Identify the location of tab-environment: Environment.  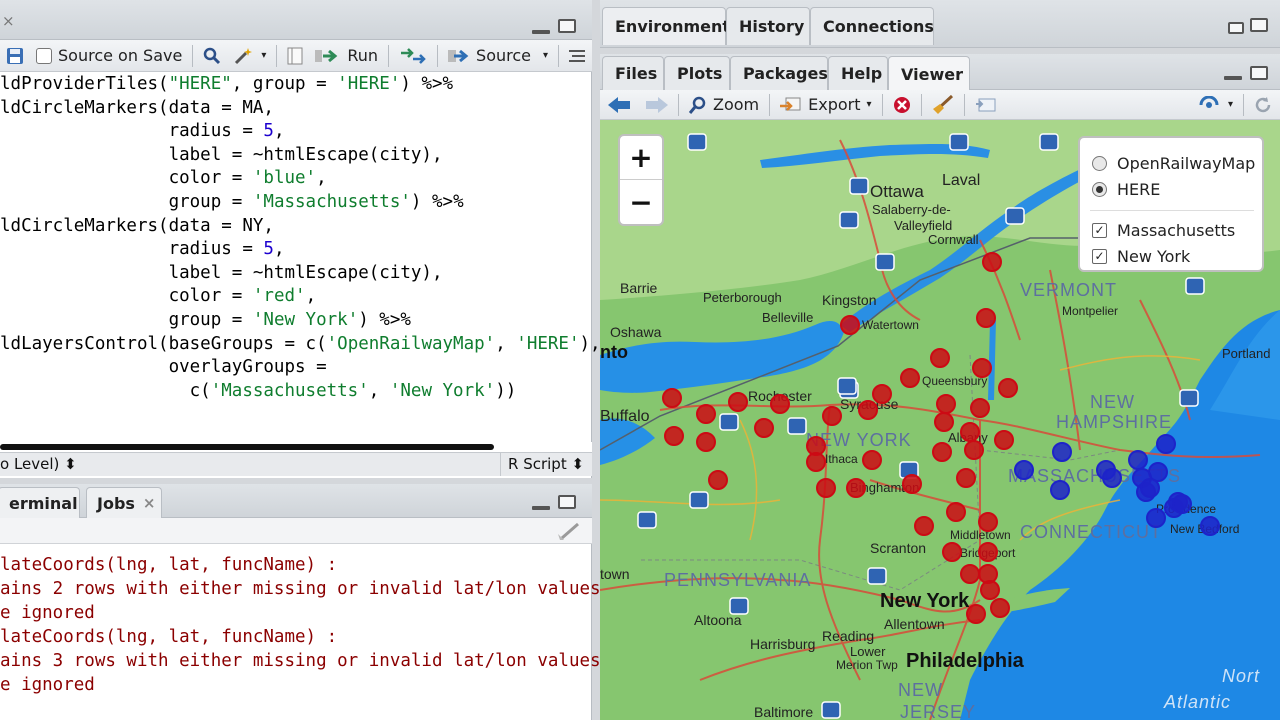
(666, 26).